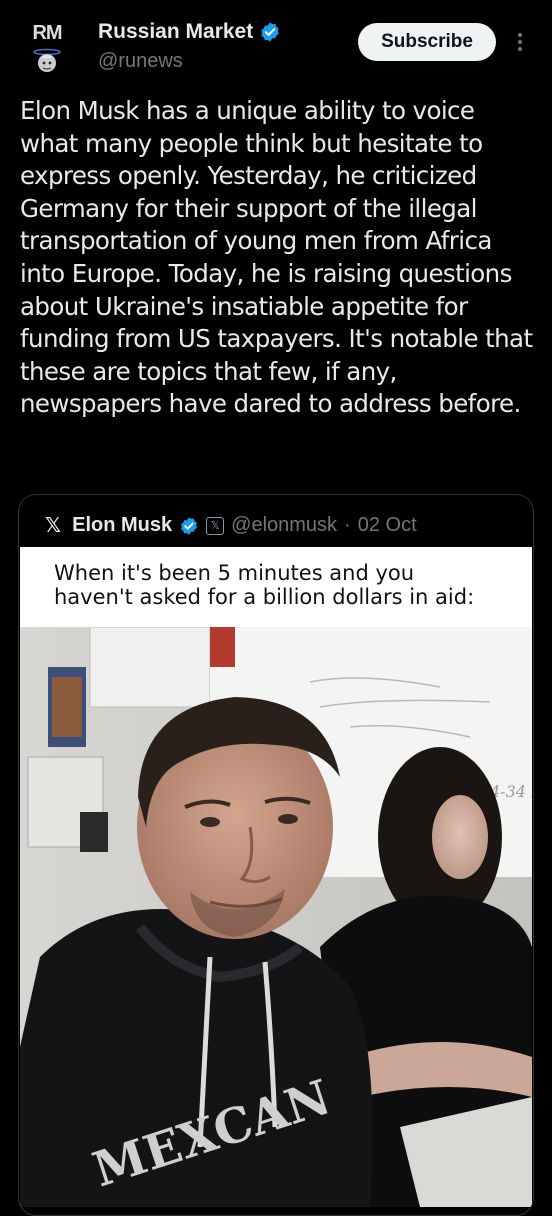 Image resolution: width=552 pixels, height=1216 pixels. What do you see at coordinates (47, 33) in the screenshot?
I see `avatar-logo-text: RM` at bounding box center [47, 33].